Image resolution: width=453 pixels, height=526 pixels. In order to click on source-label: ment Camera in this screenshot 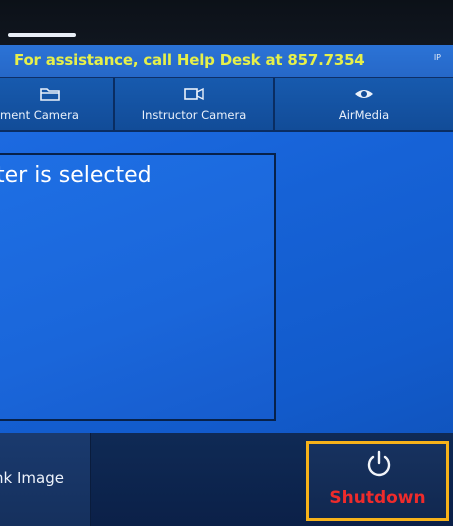, I will do `click(39, 115)`.